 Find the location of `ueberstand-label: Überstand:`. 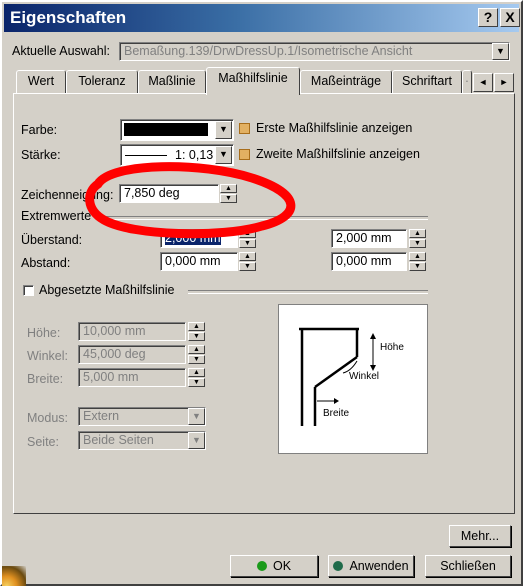

ueberstand-label: Überstand: is located at coordinates (52, 240).